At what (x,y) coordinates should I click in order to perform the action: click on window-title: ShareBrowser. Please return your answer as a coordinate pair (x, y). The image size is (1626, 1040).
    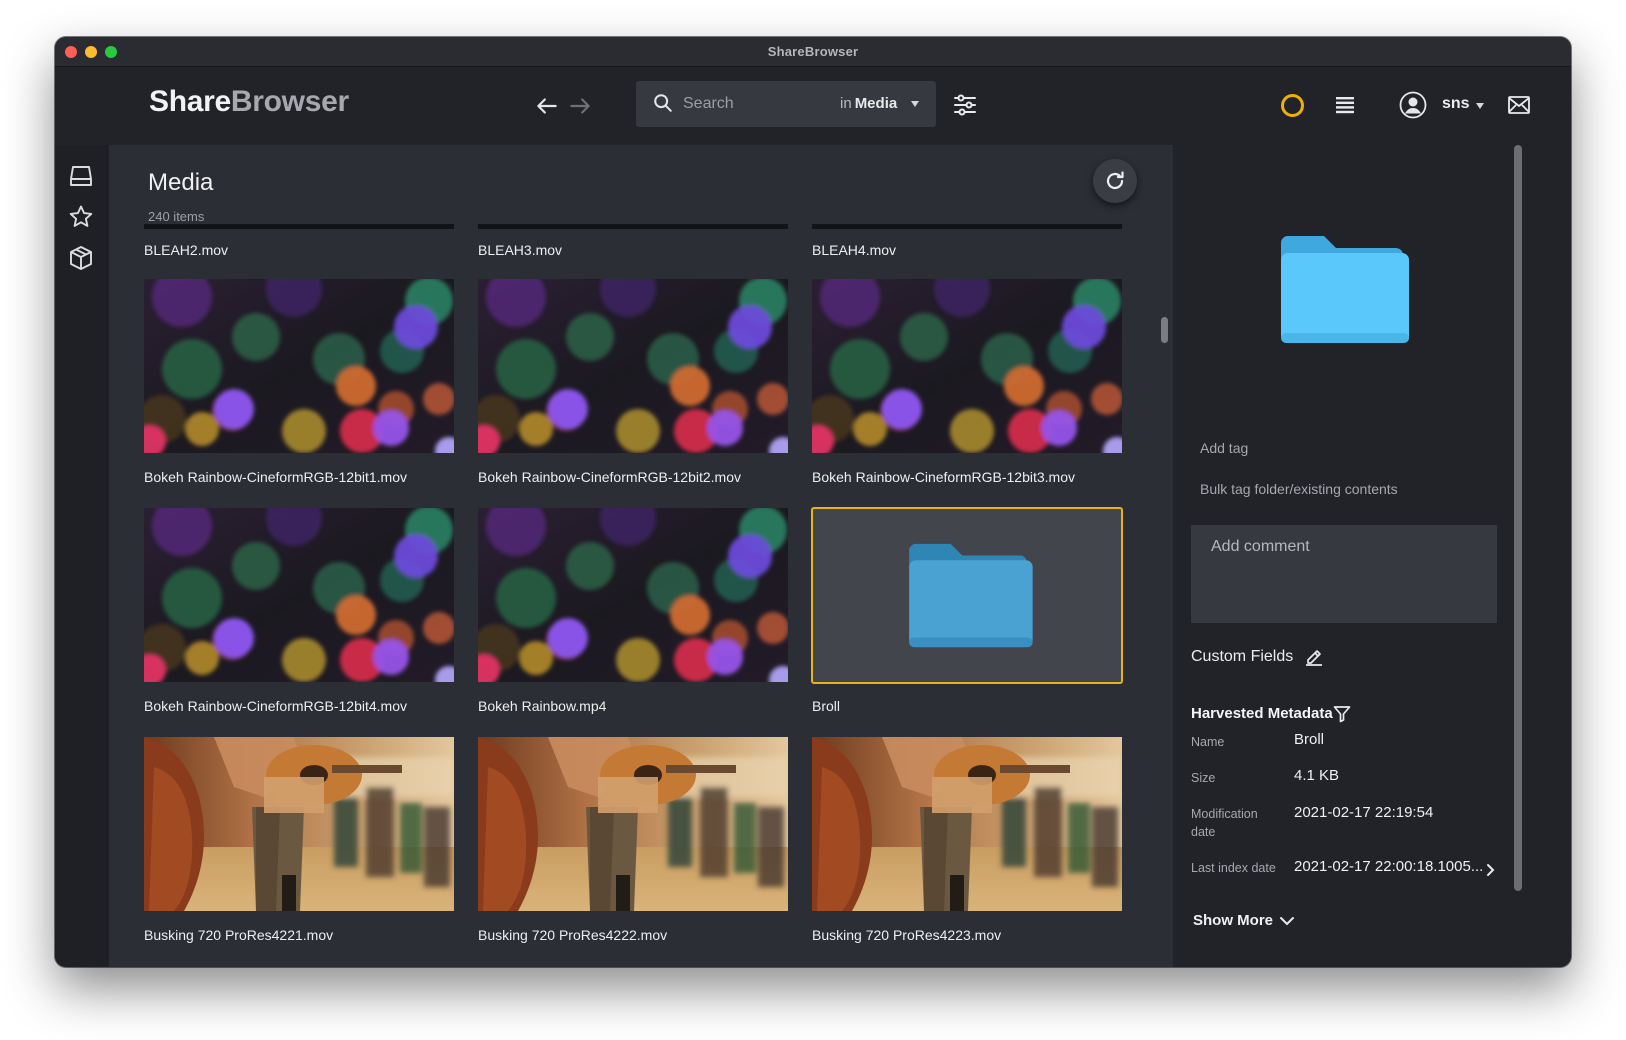
    Looking at the image, I should click on (813, 51).